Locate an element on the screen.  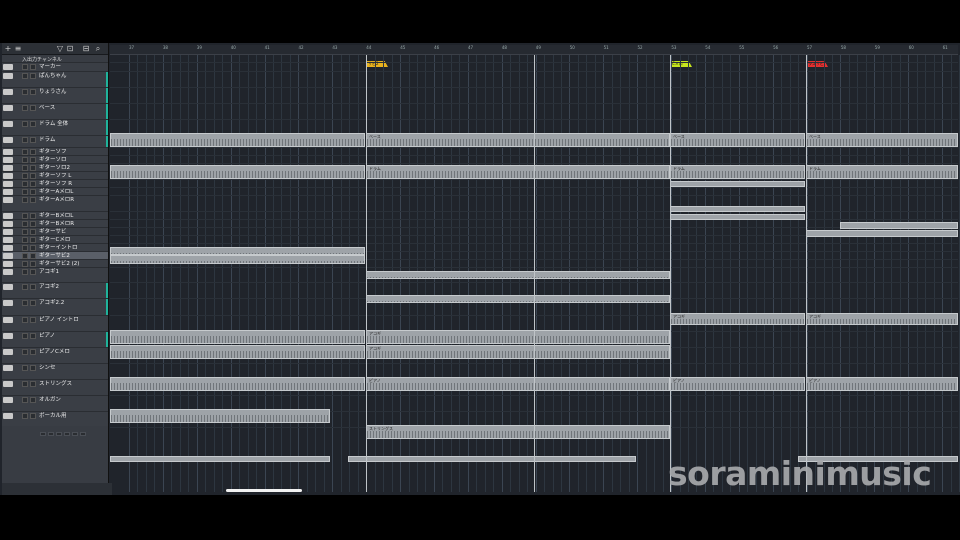
track-header: ベース is located at coordinates (55, 115).